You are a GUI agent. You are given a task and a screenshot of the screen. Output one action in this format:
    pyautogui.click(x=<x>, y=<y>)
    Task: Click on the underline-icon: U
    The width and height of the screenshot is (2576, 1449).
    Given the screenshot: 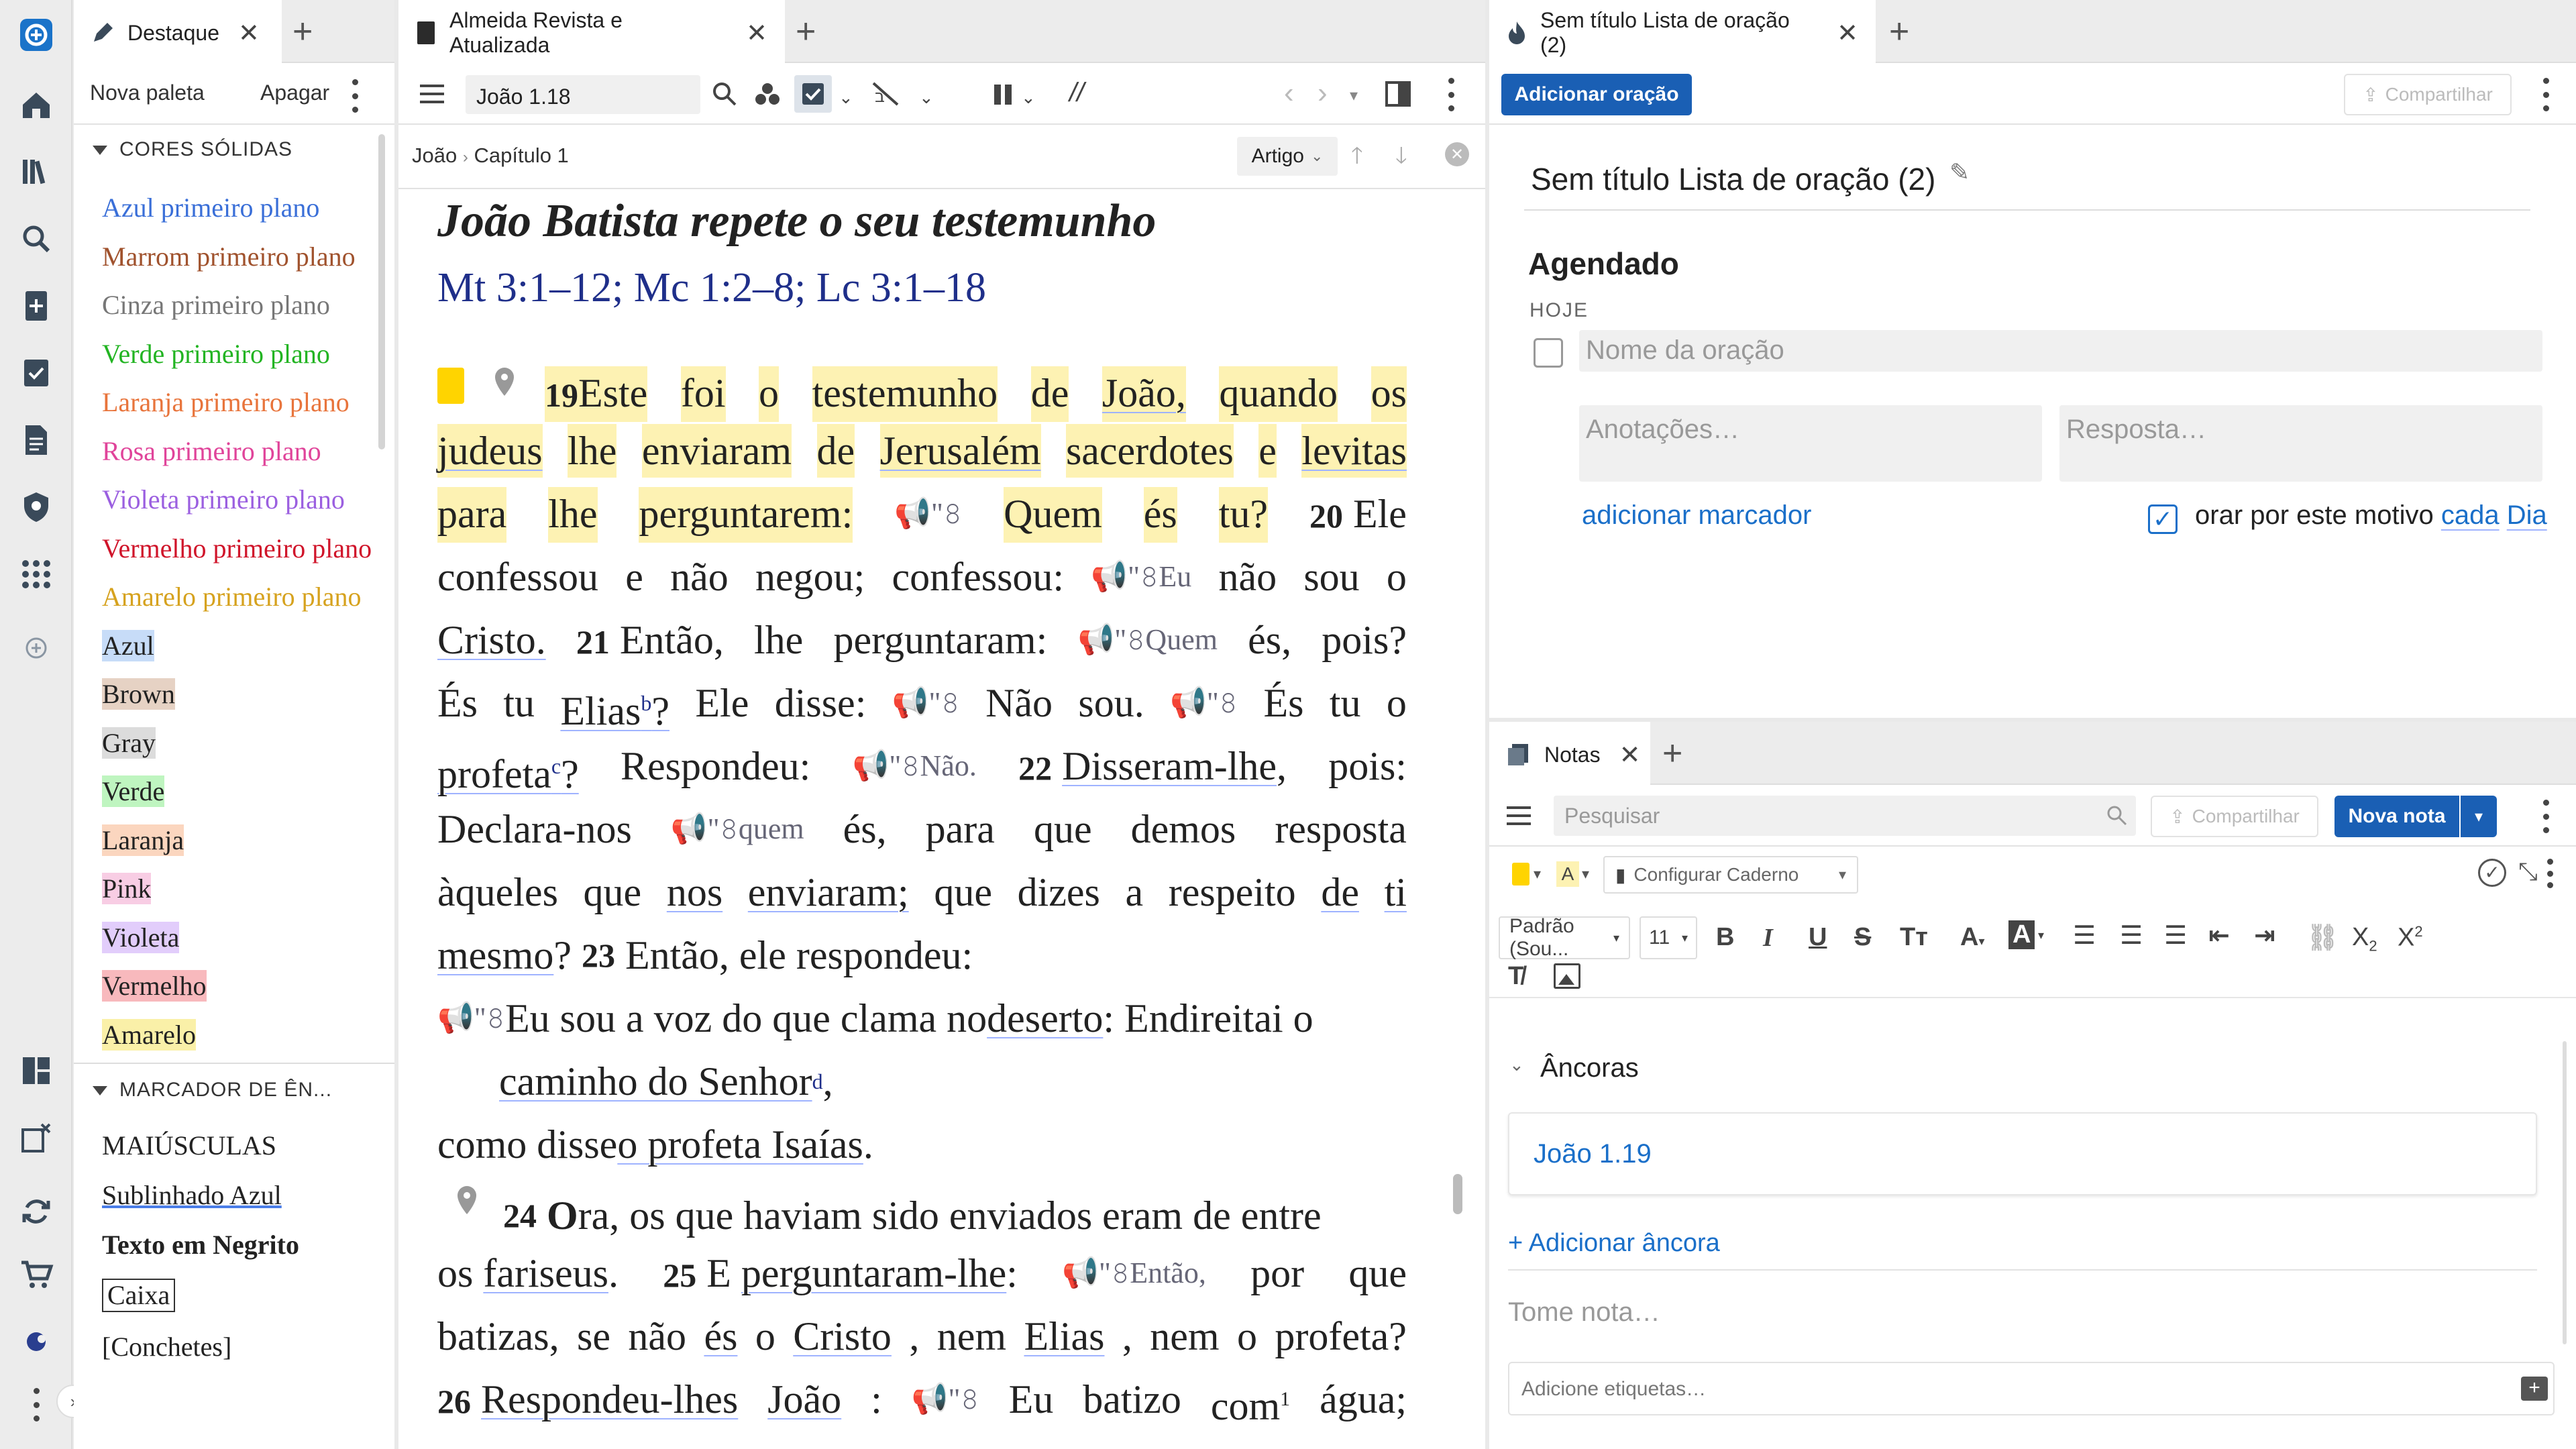 What is the action you would take?
    pyautogui.click(x=1818, y=937)
    